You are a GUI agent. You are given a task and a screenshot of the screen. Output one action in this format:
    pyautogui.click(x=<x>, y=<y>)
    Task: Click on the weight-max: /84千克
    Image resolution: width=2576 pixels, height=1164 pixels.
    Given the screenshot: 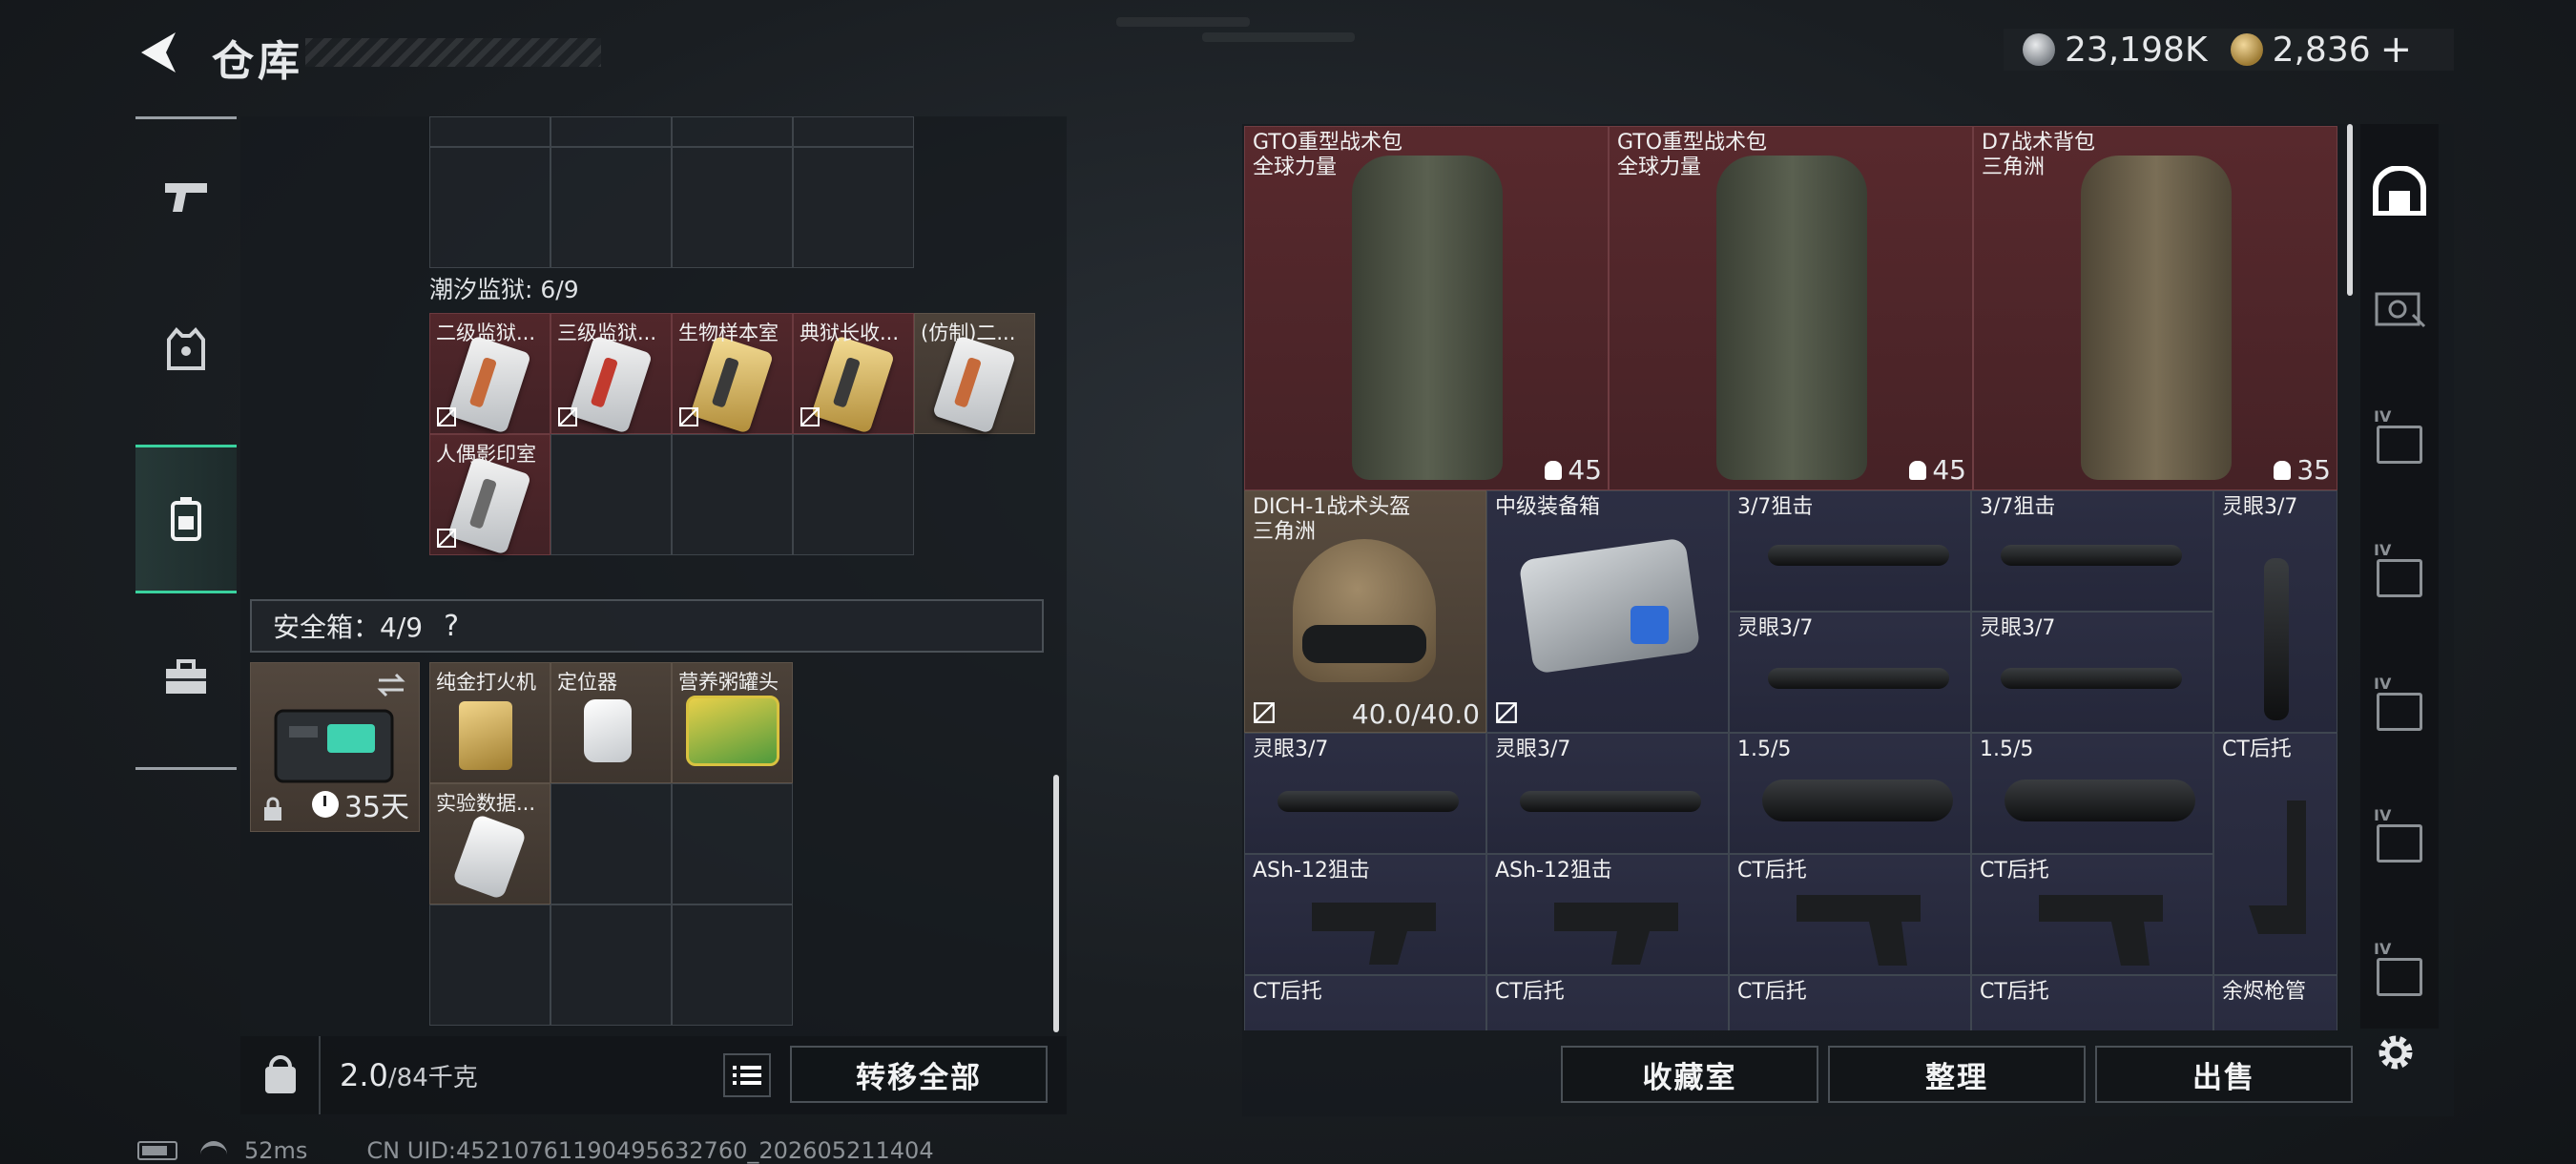 What is the action you would take?
    pyautogui.click(x=432, y=1078)
    